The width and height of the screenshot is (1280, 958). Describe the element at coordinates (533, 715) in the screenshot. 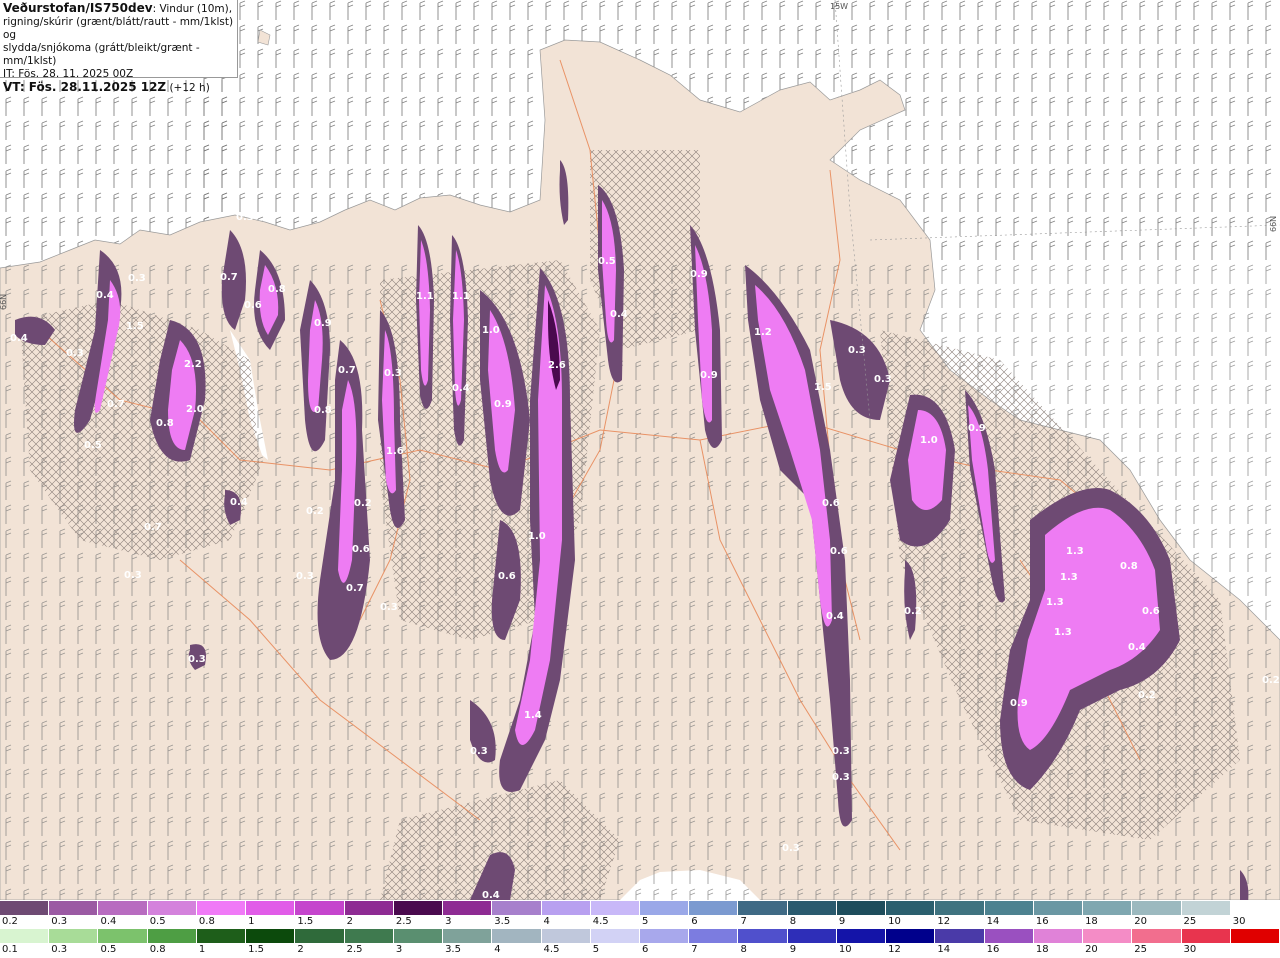

I see `map-value-label: 1.4` at that location.